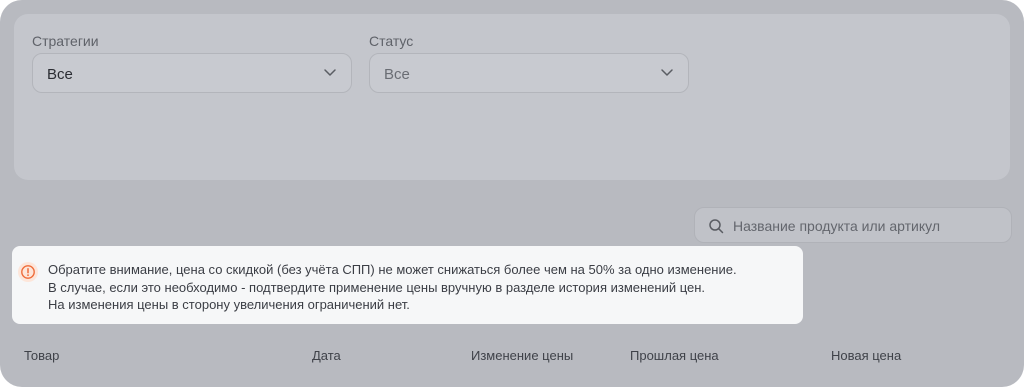 This screenshot has height=387, width=1024. Describe the element at coordinates (60, 74) in the screenshot. I see `strategy-select-value: Все` at that location.